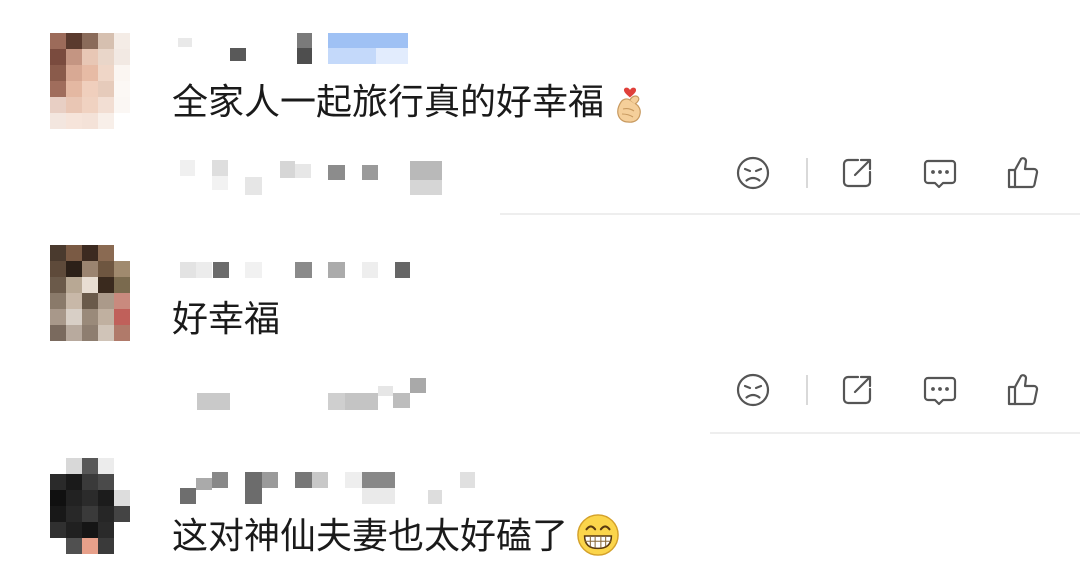  What do you see at coordinates (411, 103) in the screenshot?
I see `comment-body: 全家人一起旅行真的好幸福` at bounding box center [411, 103].